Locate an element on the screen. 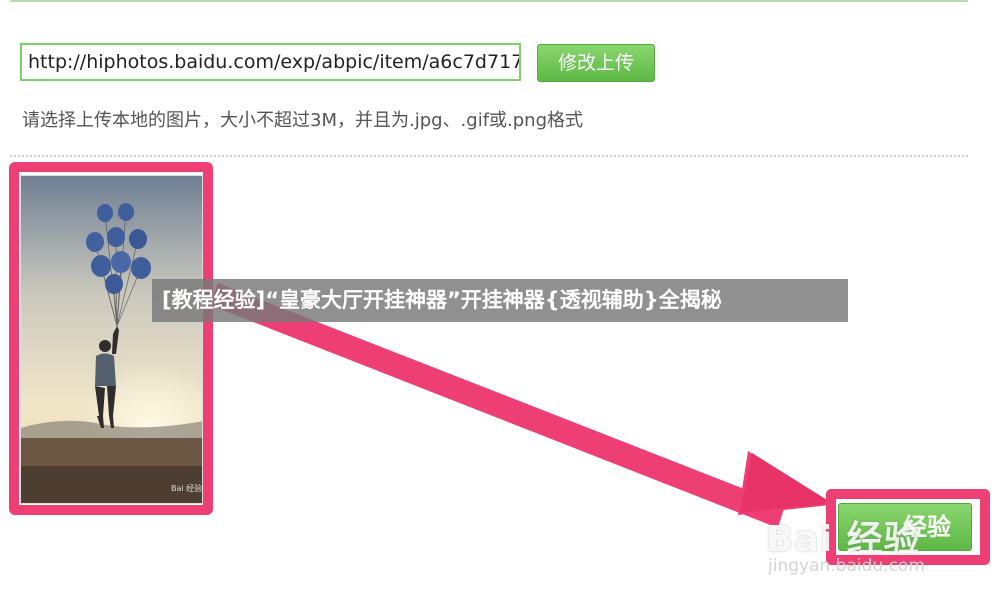  top-divider is located at coordinates (489, 1).